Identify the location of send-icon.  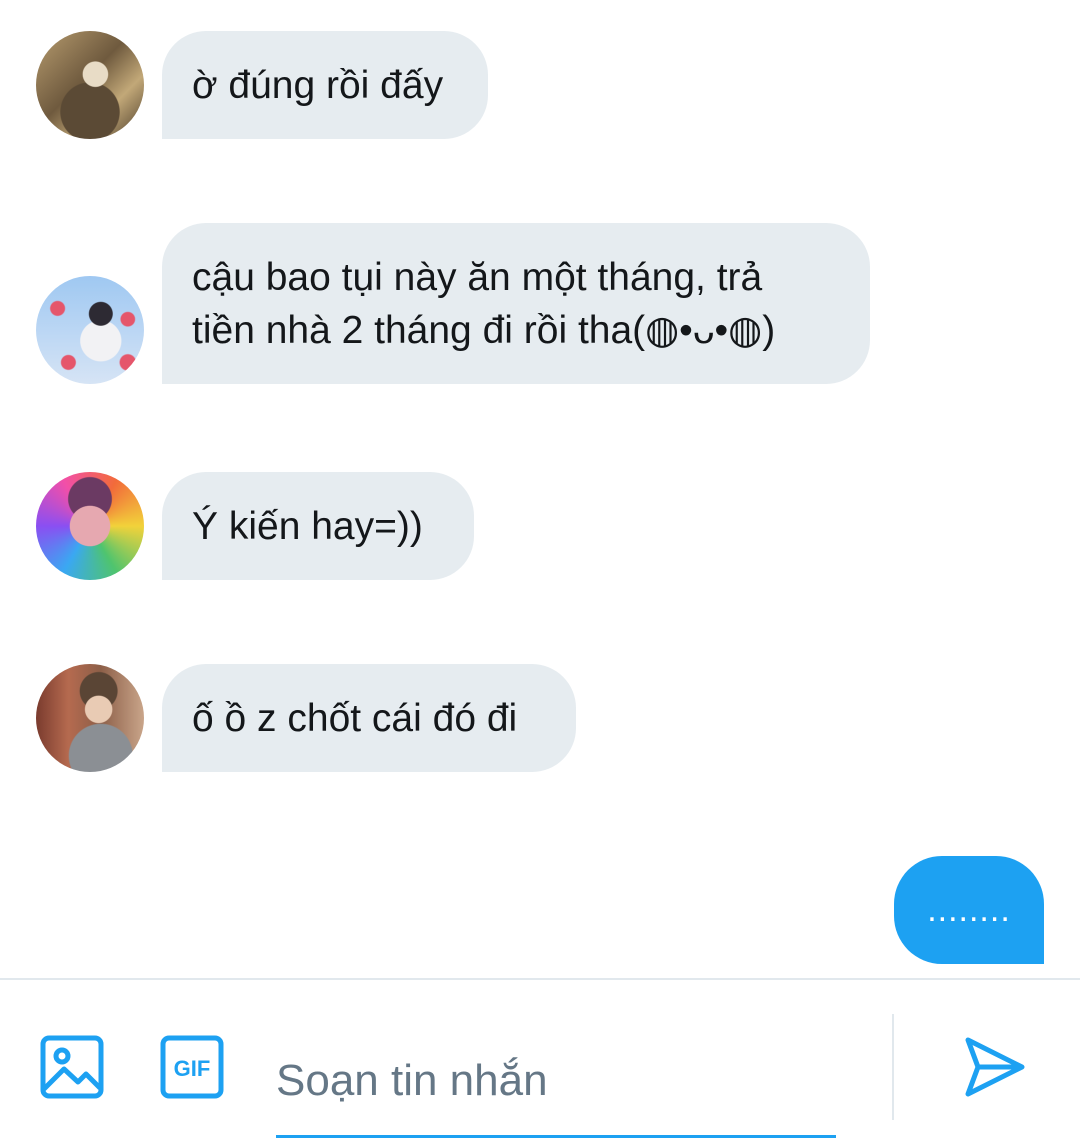
(995, 1067).